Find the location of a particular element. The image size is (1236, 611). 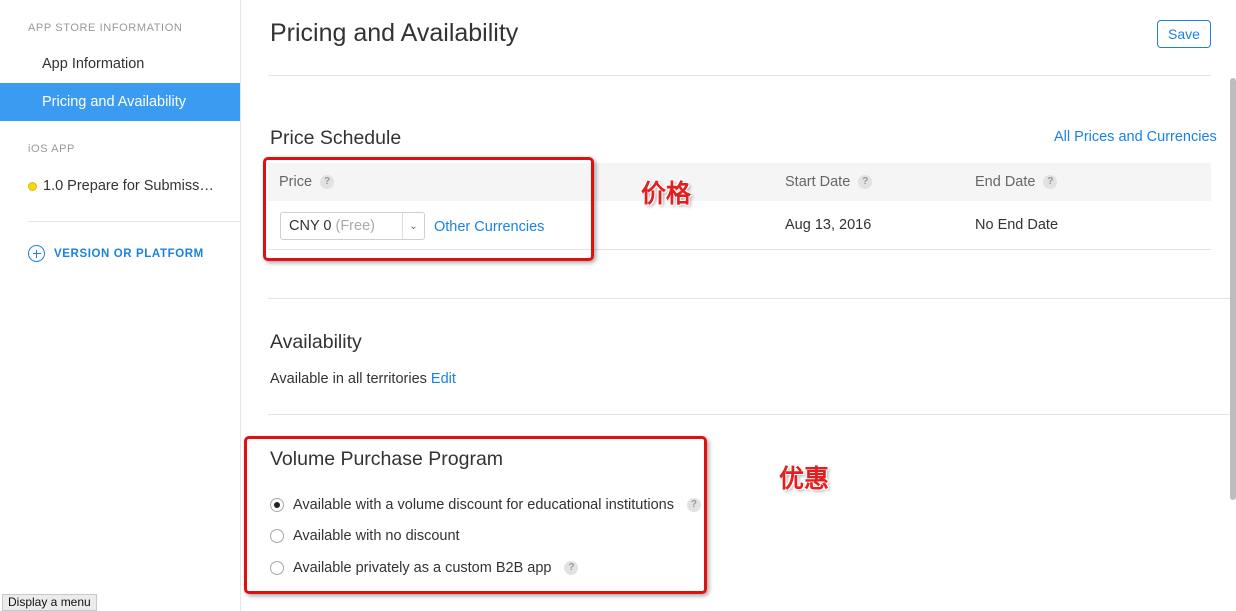

availability-text: Available in all territories Edit is located at coordinates (363, 379).